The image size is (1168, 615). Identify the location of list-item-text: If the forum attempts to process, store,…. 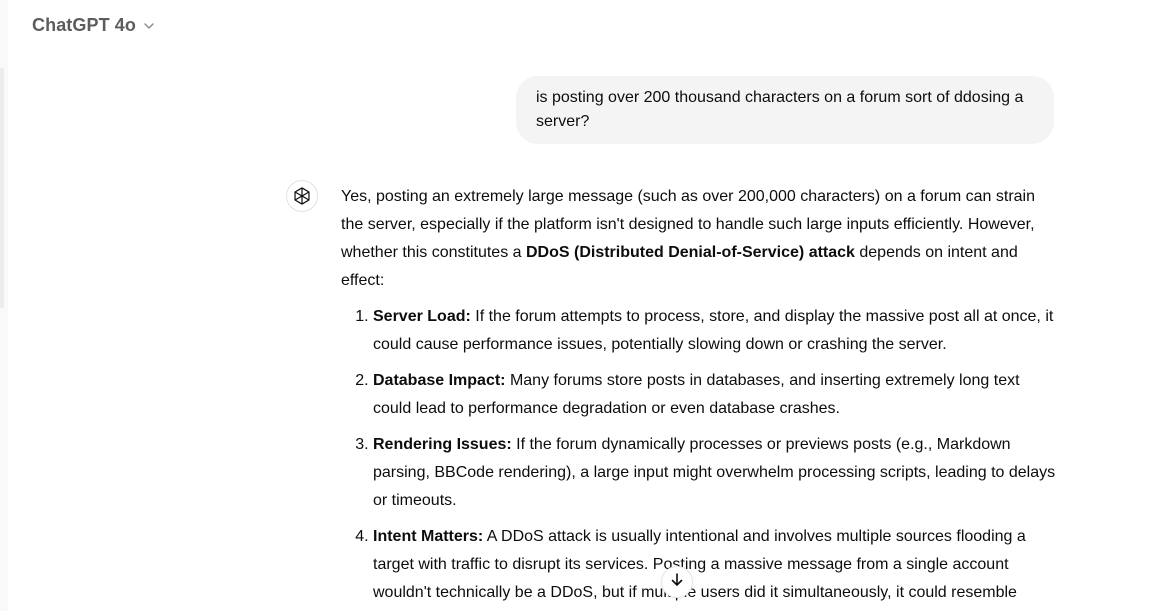
(713, 330).